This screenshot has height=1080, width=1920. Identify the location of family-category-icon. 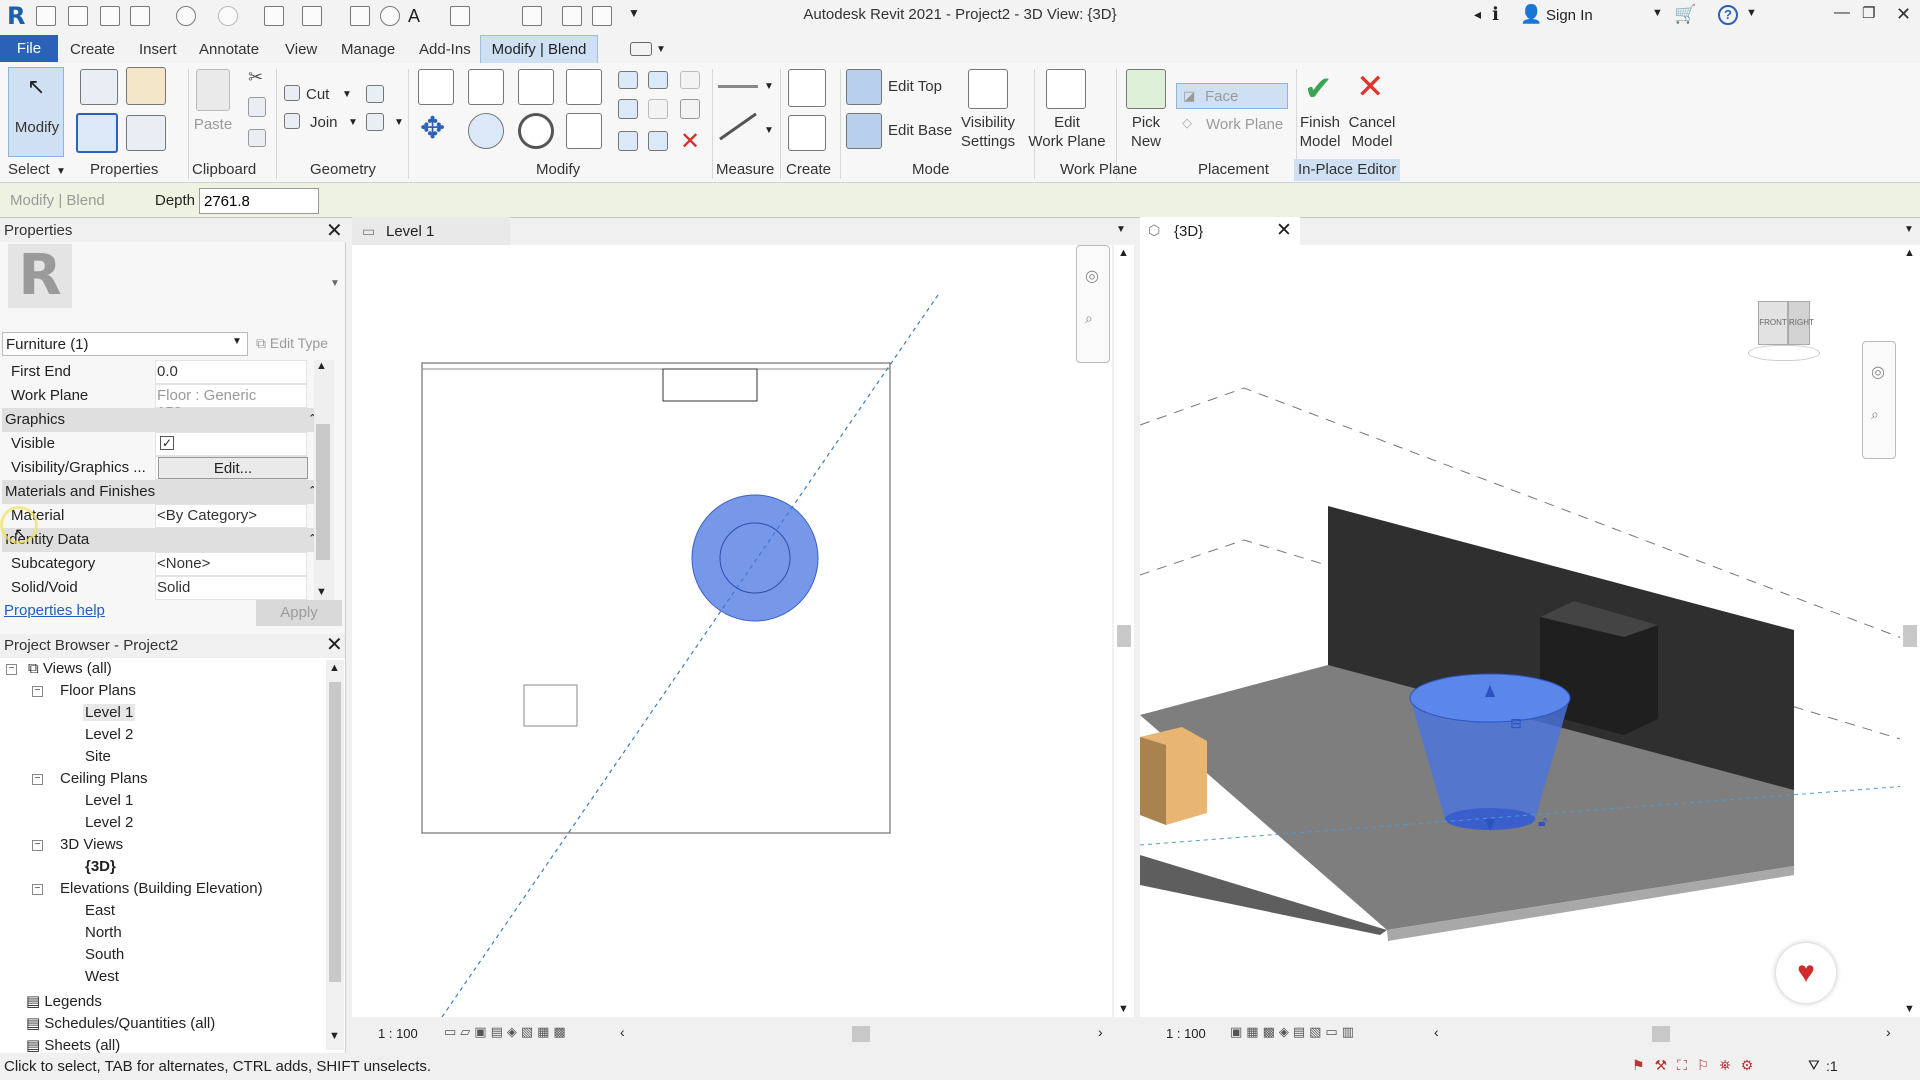
(146, 133).